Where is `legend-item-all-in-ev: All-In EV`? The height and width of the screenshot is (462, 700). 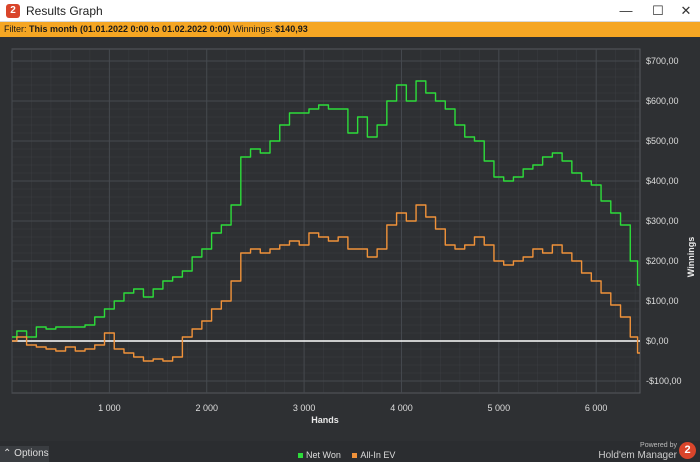
legend-item-all-in-ev: All-In EV is located at coordinates (373, 455).